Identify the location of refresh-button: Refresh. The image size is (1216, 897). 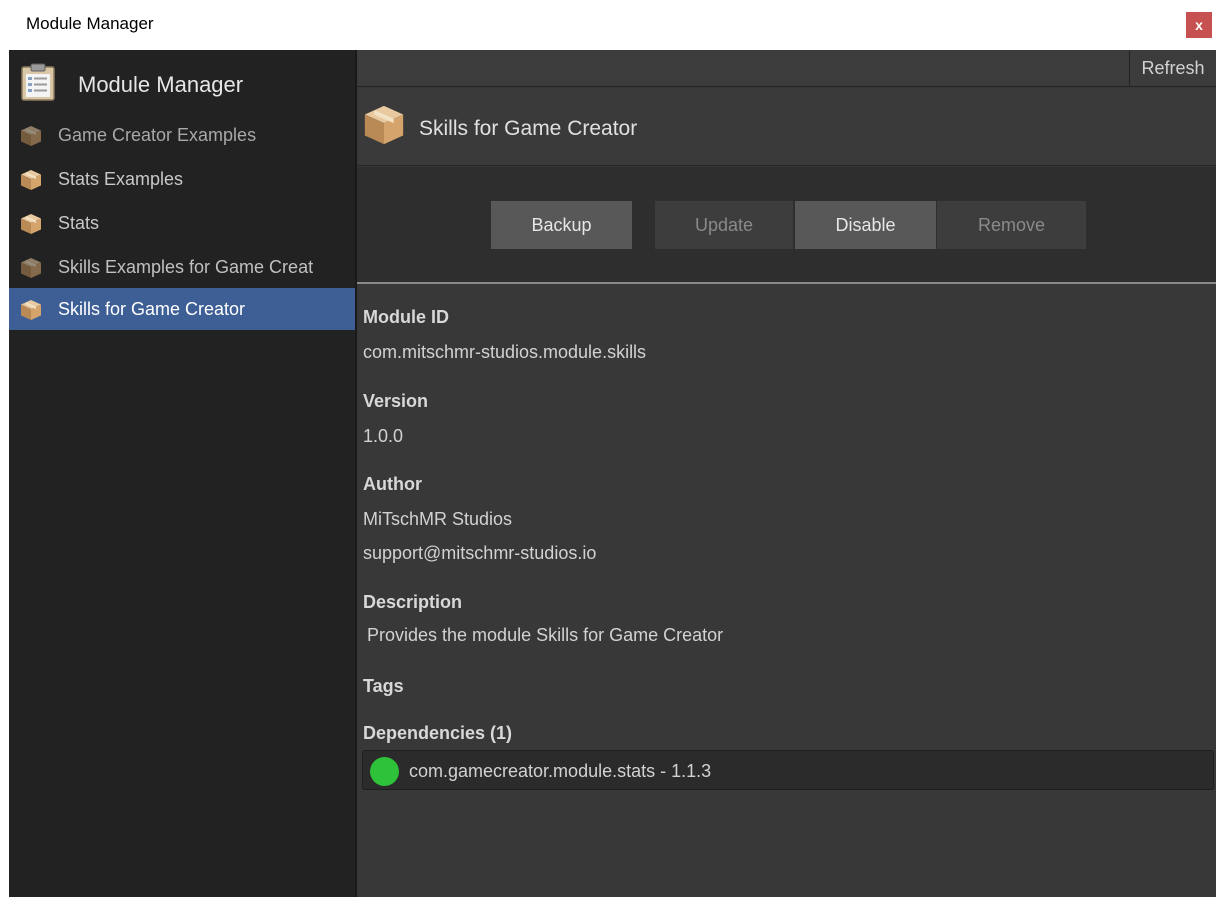
(1172, 68).